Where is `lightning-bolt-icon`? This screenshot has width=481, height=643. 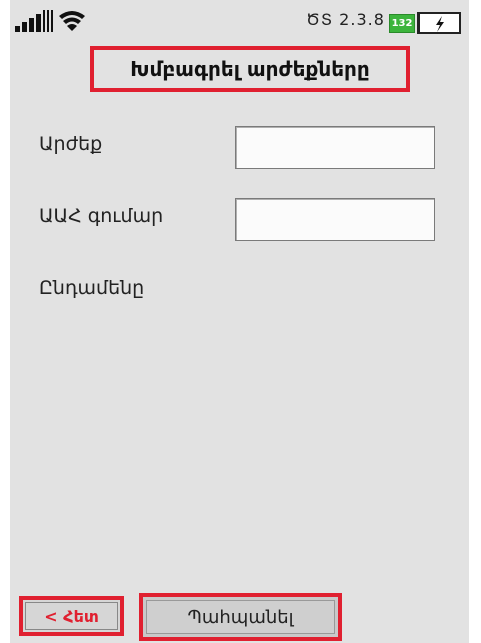
lightning-bolt-icon is located at coordinates (440, 24).